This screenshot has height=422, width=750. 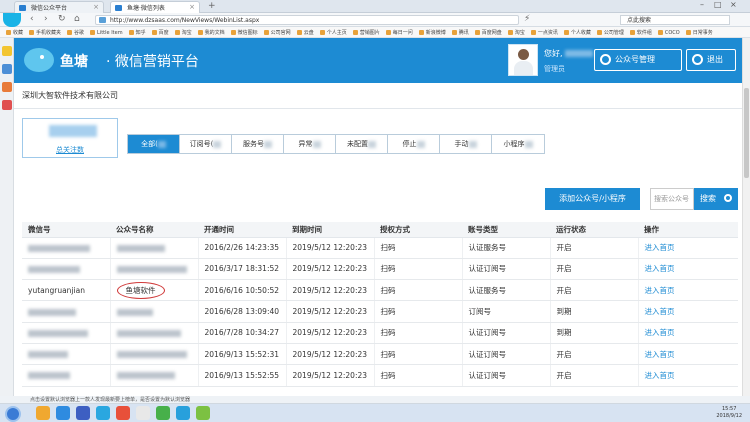 What do you see at coordinates (718, 4) in the screenshot?
I see `maximize-icon: □` at bounding box center [718, 4].